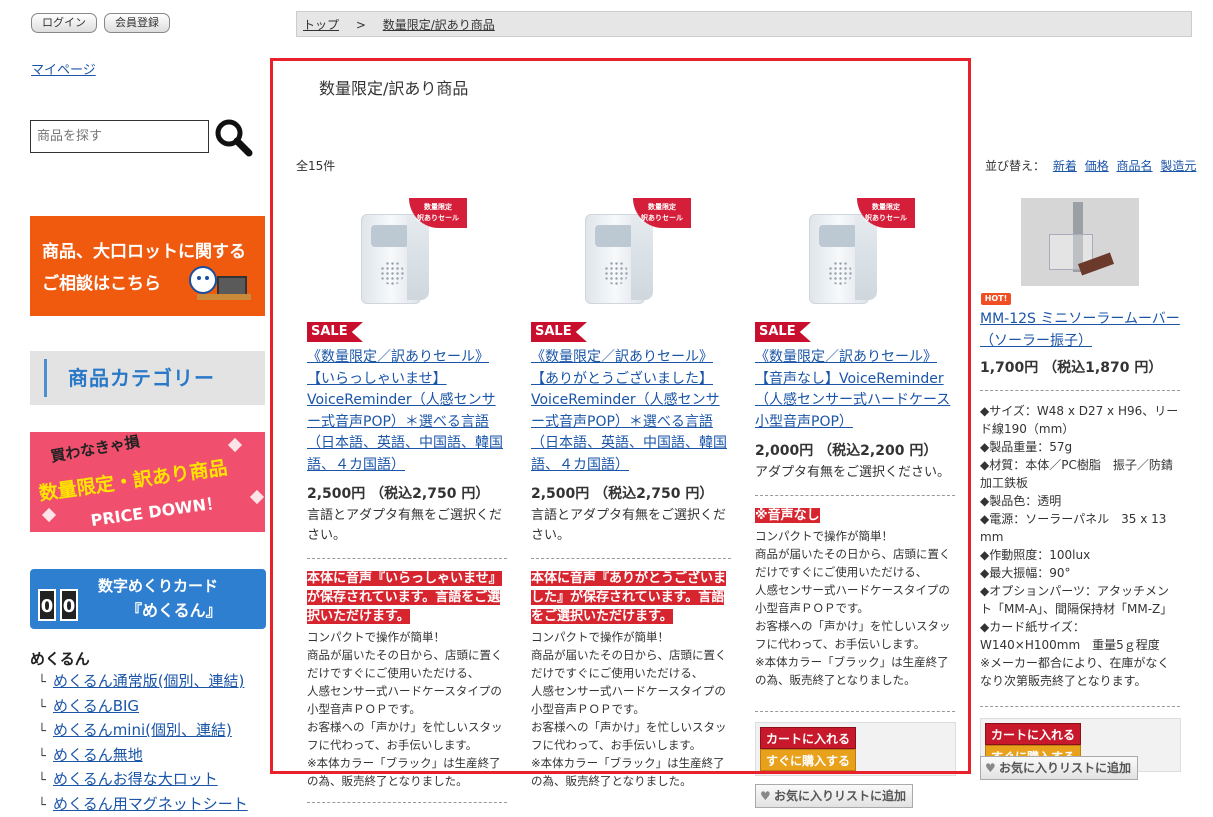 The width and height of the screenshot is (1213, 817). What do you see at coordinates (1080, 672) in the screenshot?
I see `spec-item: ※メーカー都合により、在庫がなくなり次第販売終了となります。` at bounding box center [1080, 672].